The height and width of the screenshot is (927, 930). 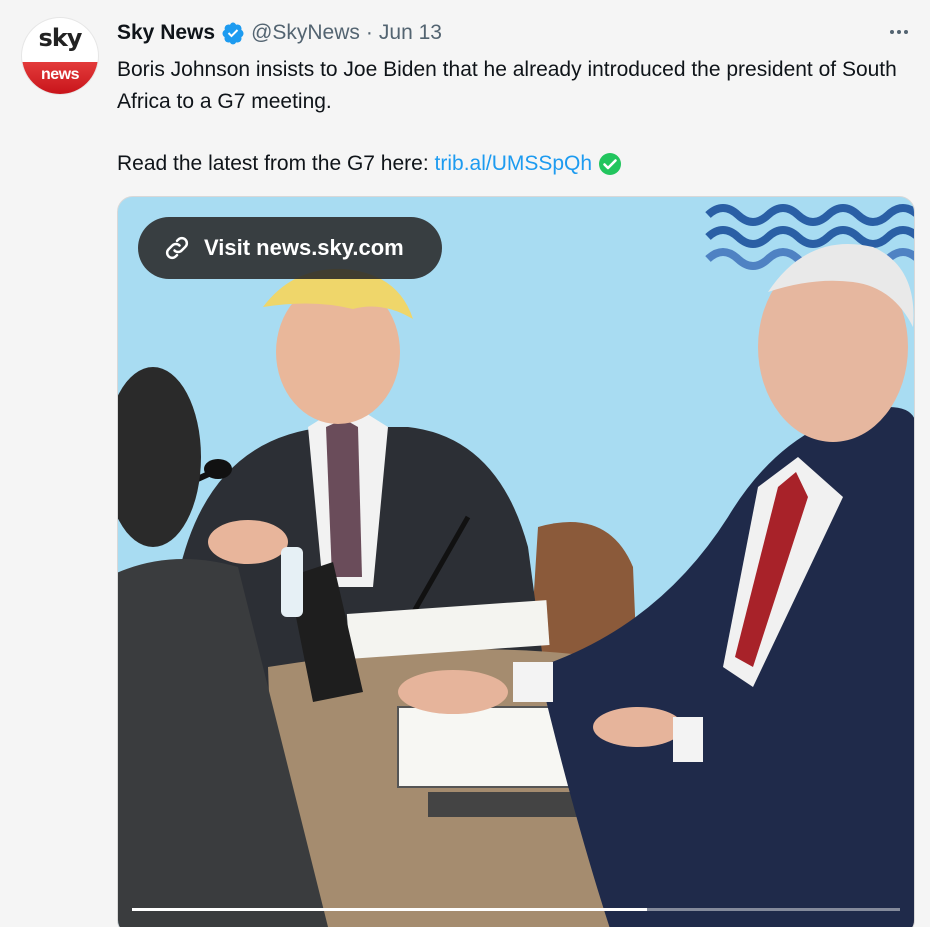 I want to click on tweet-header: Sky News @SkyNews · Jun 13, so click(x=279, y=33).